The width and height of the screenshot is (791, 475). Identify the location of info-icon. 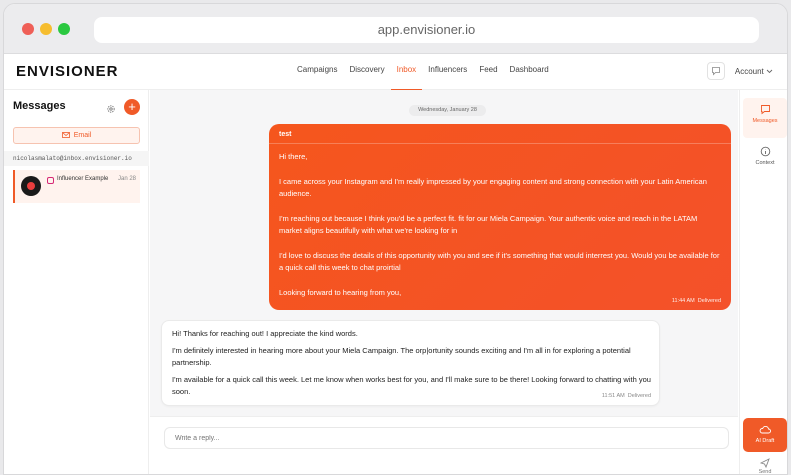
(765, 151).